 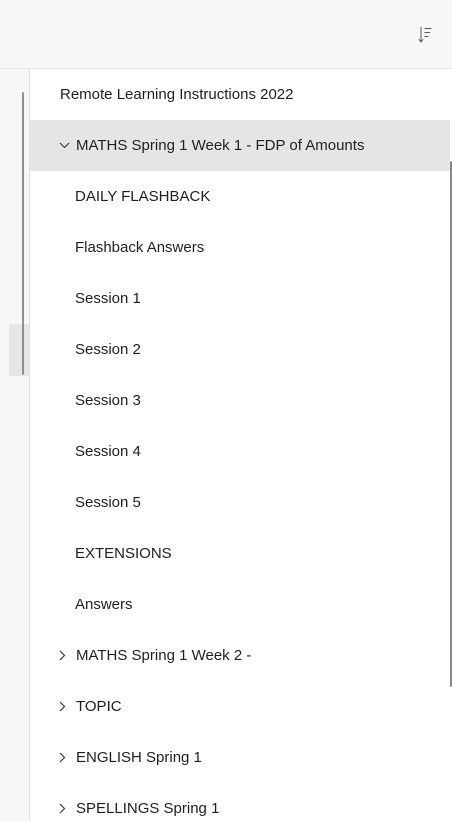 I want to click on tree-item-session-3: Session 3, so click(x=240, y=400).